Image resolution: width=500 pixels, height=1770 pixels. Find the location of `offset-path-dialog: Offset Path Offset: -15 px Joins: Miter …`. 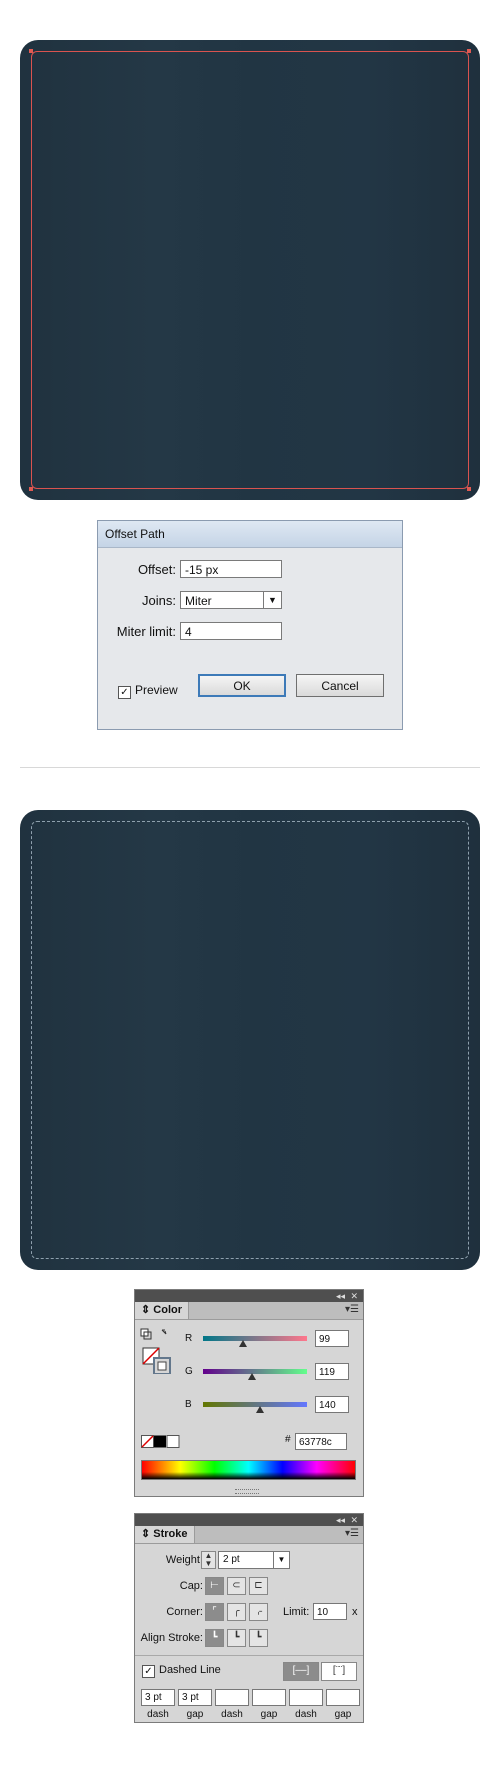

offset-path-dialog: Offset Path Offset: -15 px Joins: Miter … is located at coordinates (250, 625).